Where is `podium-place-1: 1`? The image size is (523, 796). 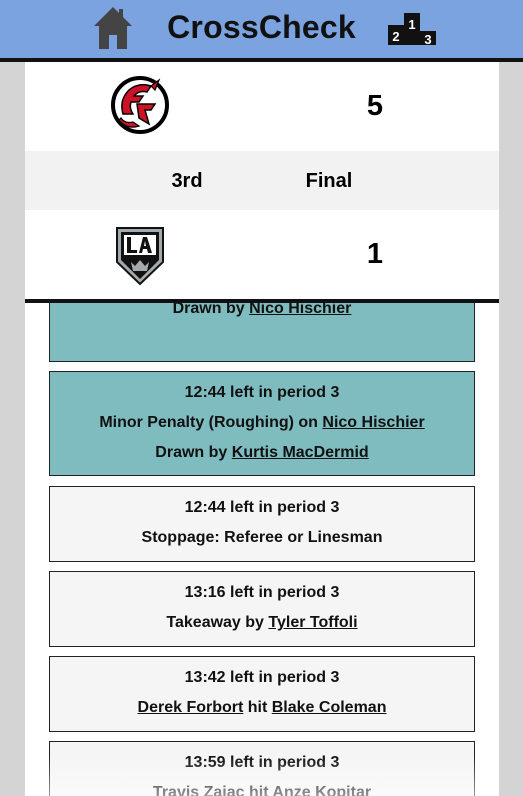 podium-place-1: 1 is located at coordinates (411, 24).